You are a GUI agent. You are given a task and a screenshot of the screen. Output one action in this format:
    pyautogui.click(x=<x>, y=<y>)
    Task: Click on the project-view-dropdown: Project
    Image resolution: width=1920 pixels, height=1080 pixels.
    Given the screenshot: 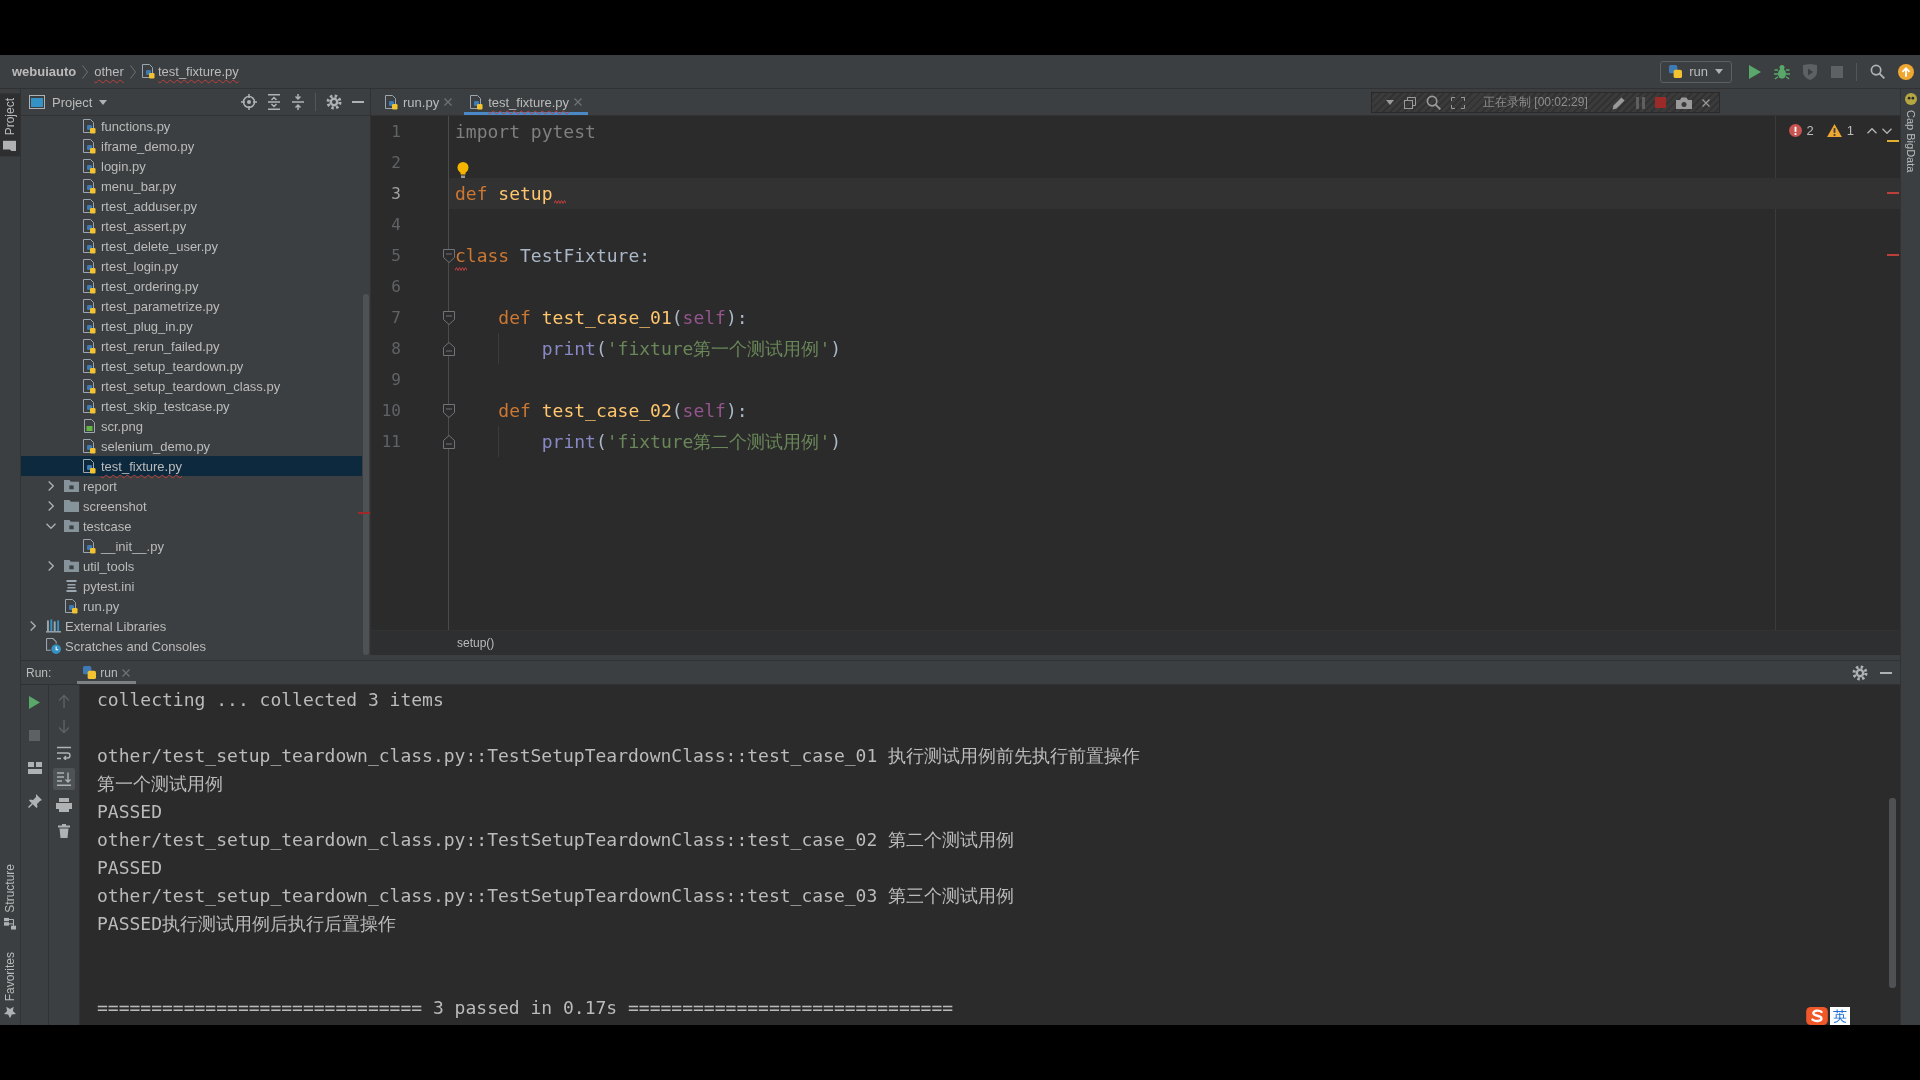 What is the action you would take?
    pyautogui.click(x=68, y=102)
    